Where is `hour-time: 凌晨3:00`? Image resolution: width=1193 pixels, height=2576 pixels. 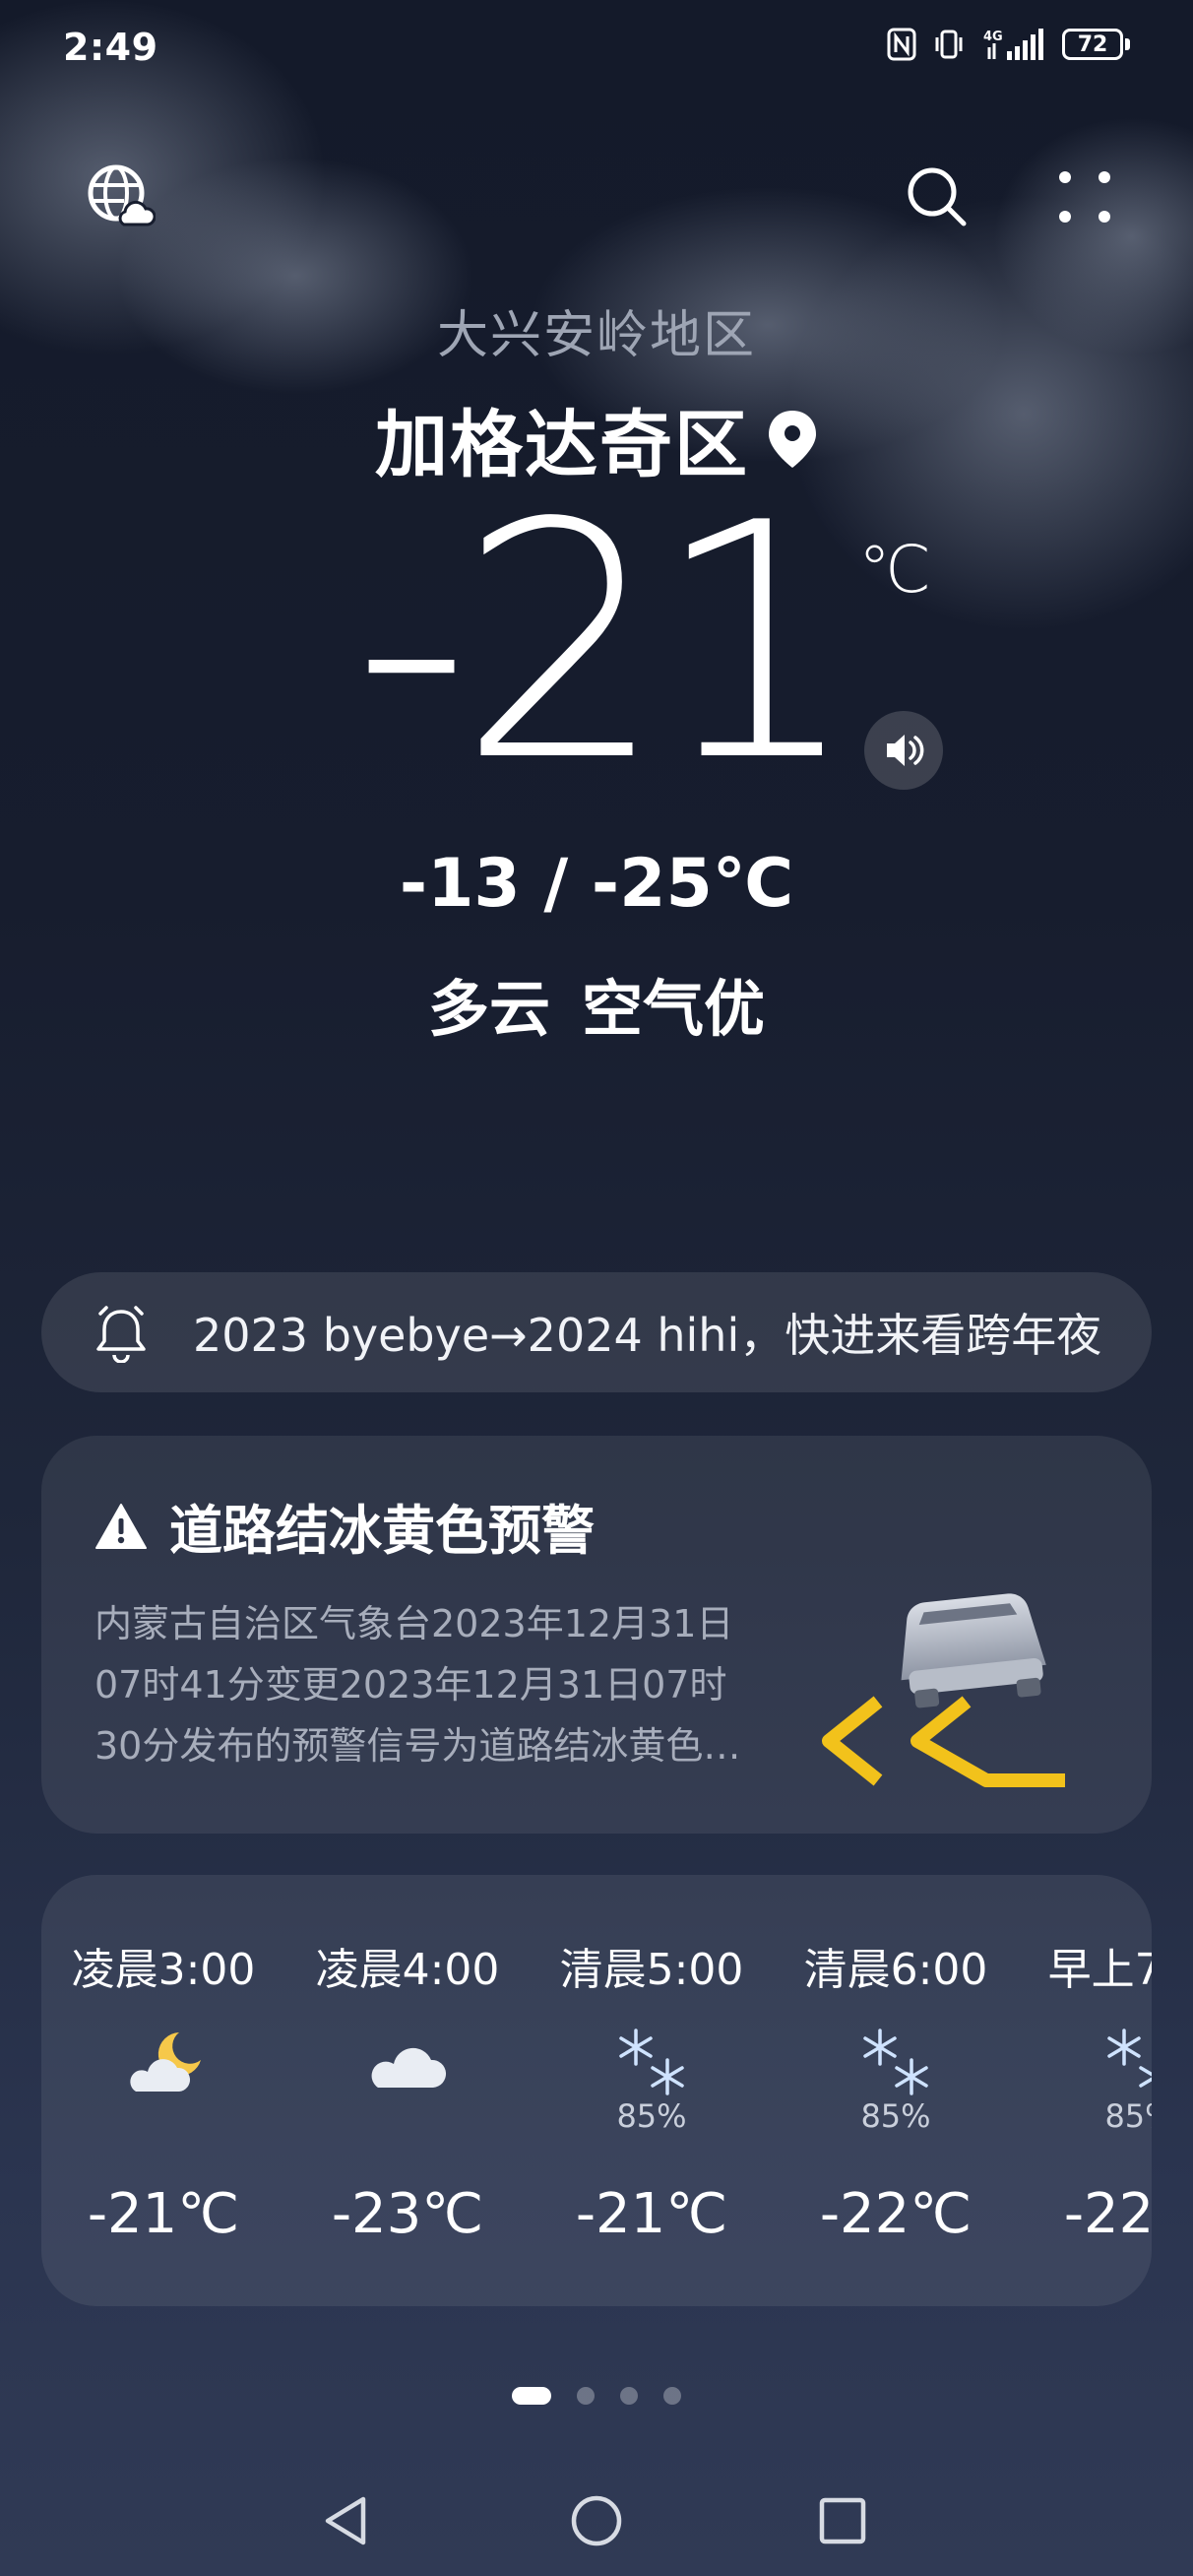 hour-time: 凌晨3:00 is located at coordinates (163, 1970).